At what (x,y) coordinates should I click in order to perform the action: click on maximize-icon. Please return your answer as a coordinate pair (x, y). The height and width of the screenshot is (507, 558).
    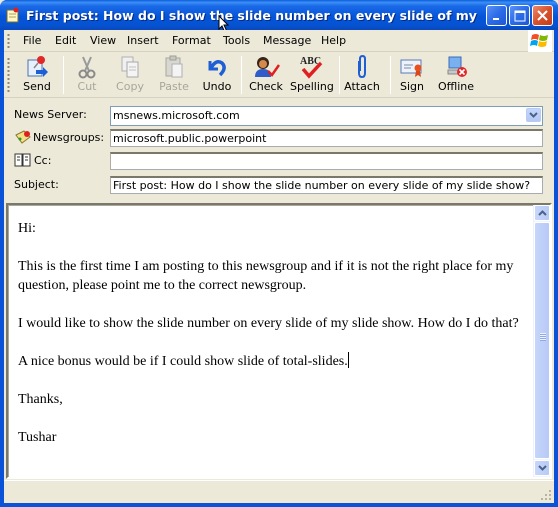
    Looking at the image, I should click on (519, 15).